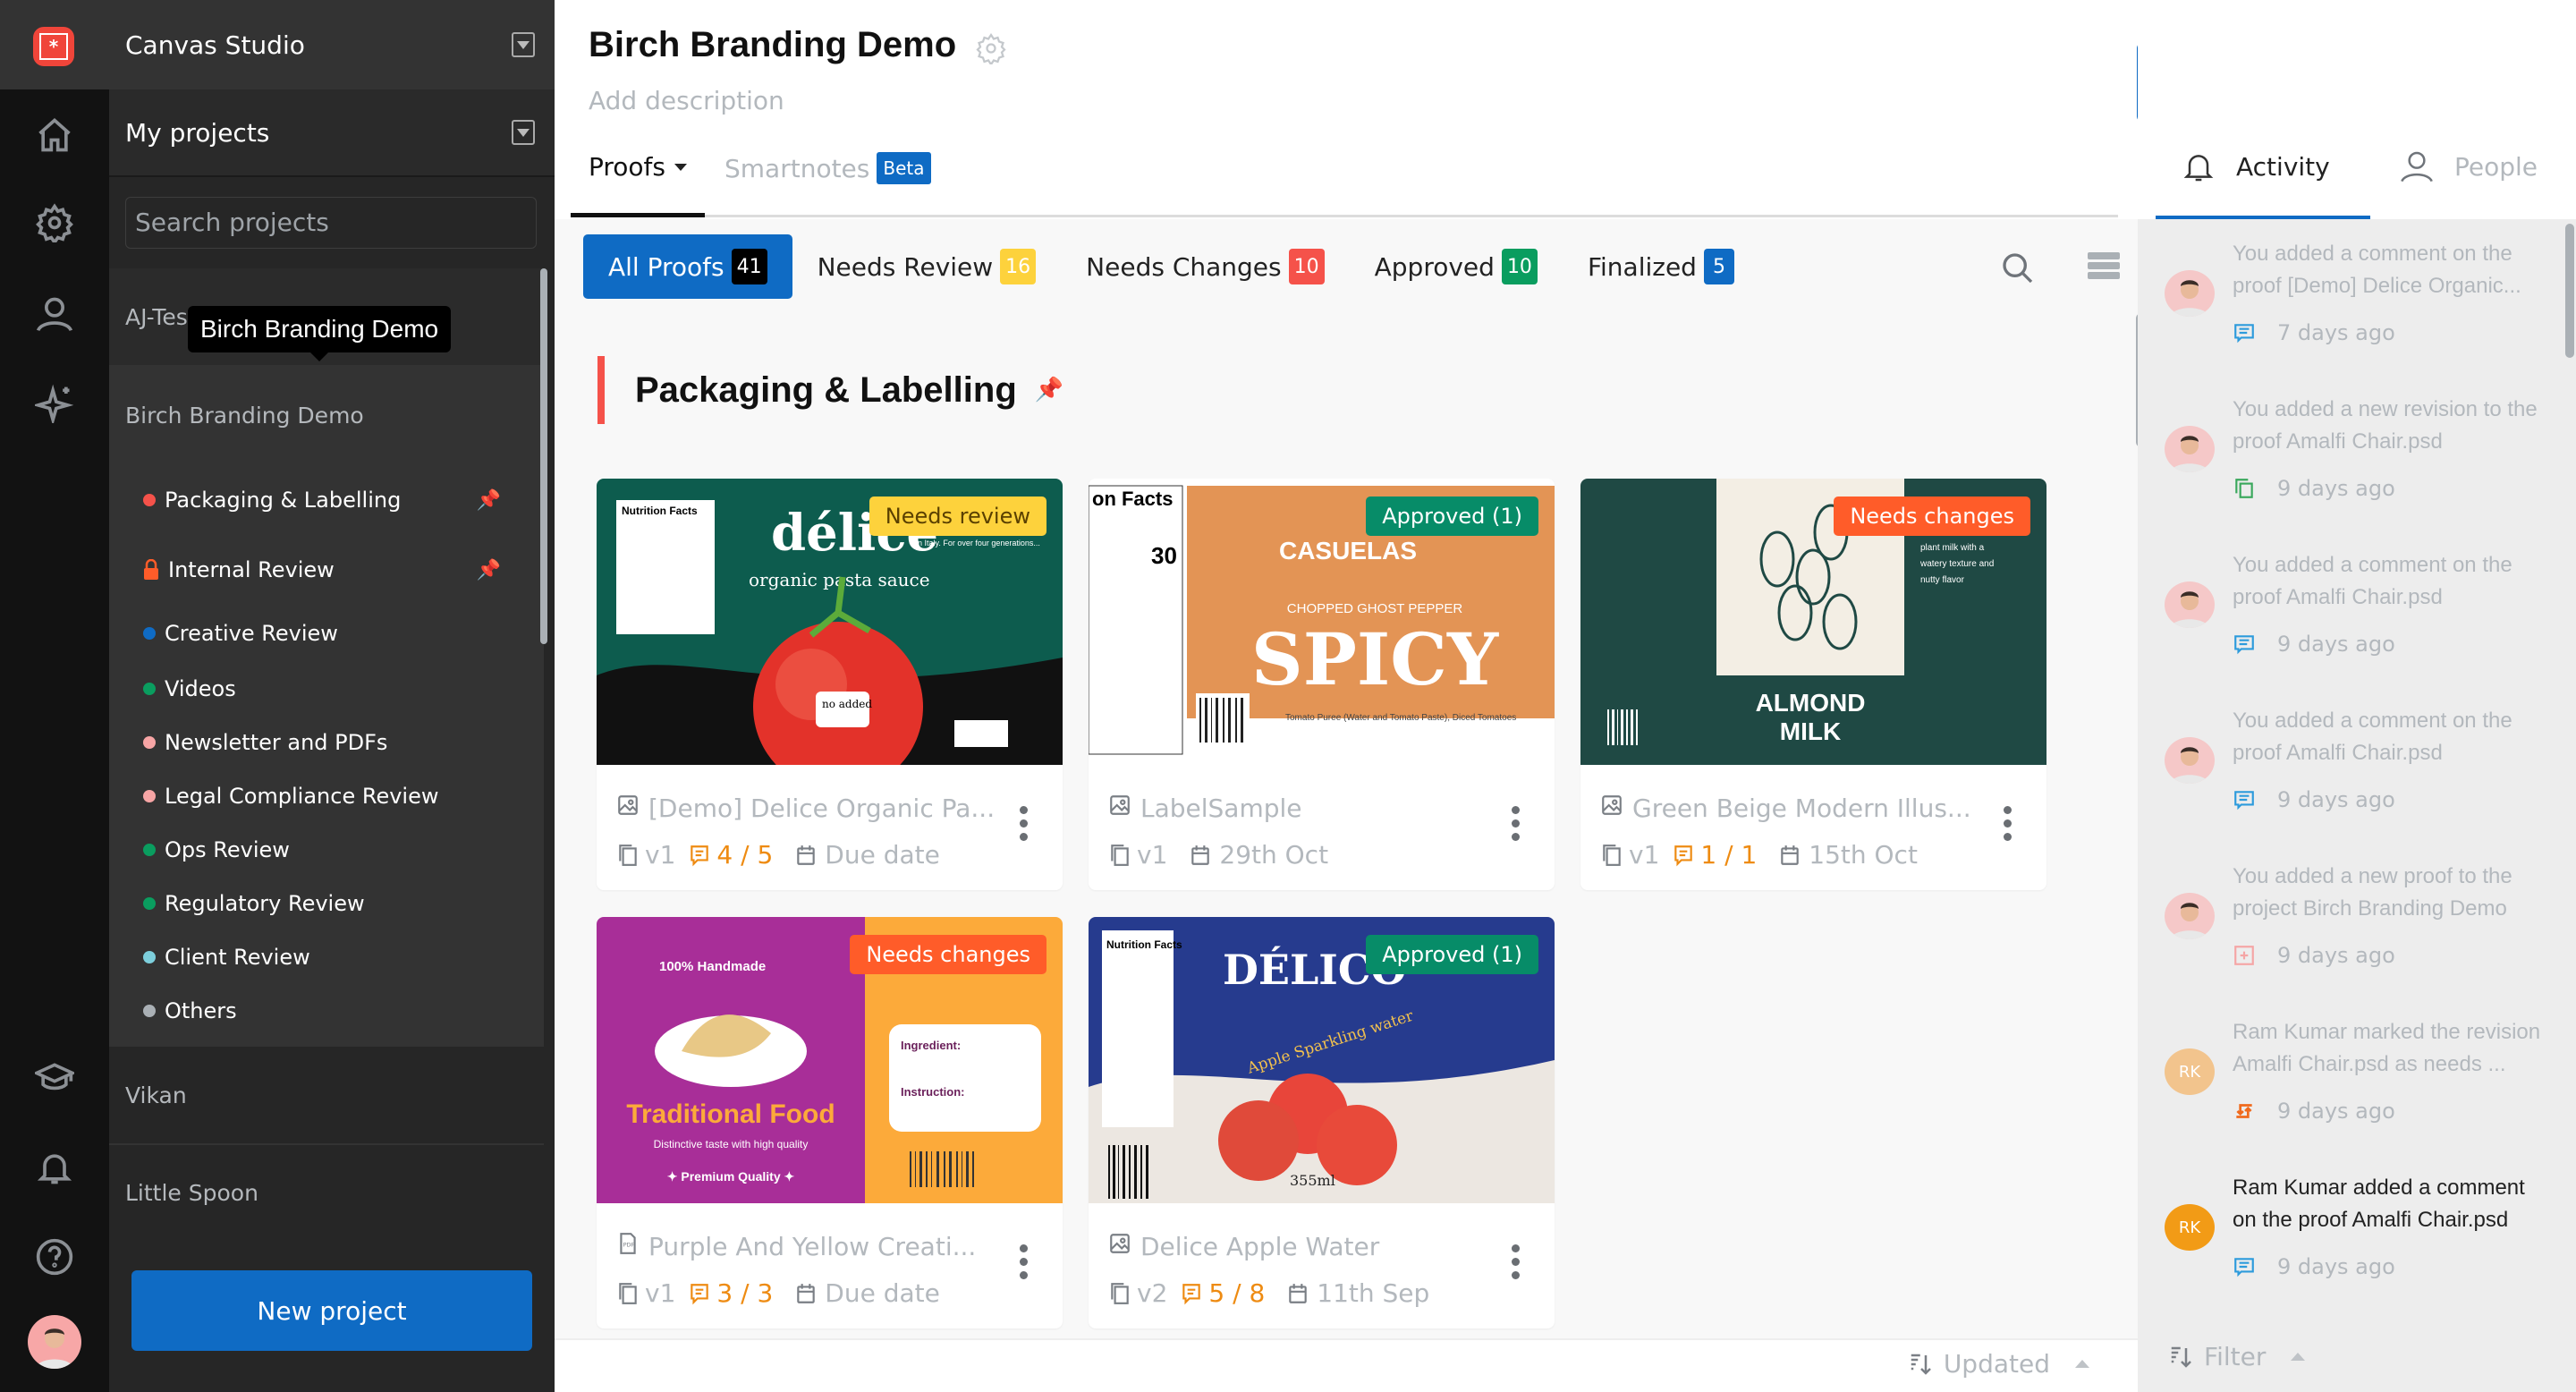  Describe the element at coordinates (1205, 266) in the screenshot. I see `filter-tab-needs-changes: Needs Changes 10` at that location.